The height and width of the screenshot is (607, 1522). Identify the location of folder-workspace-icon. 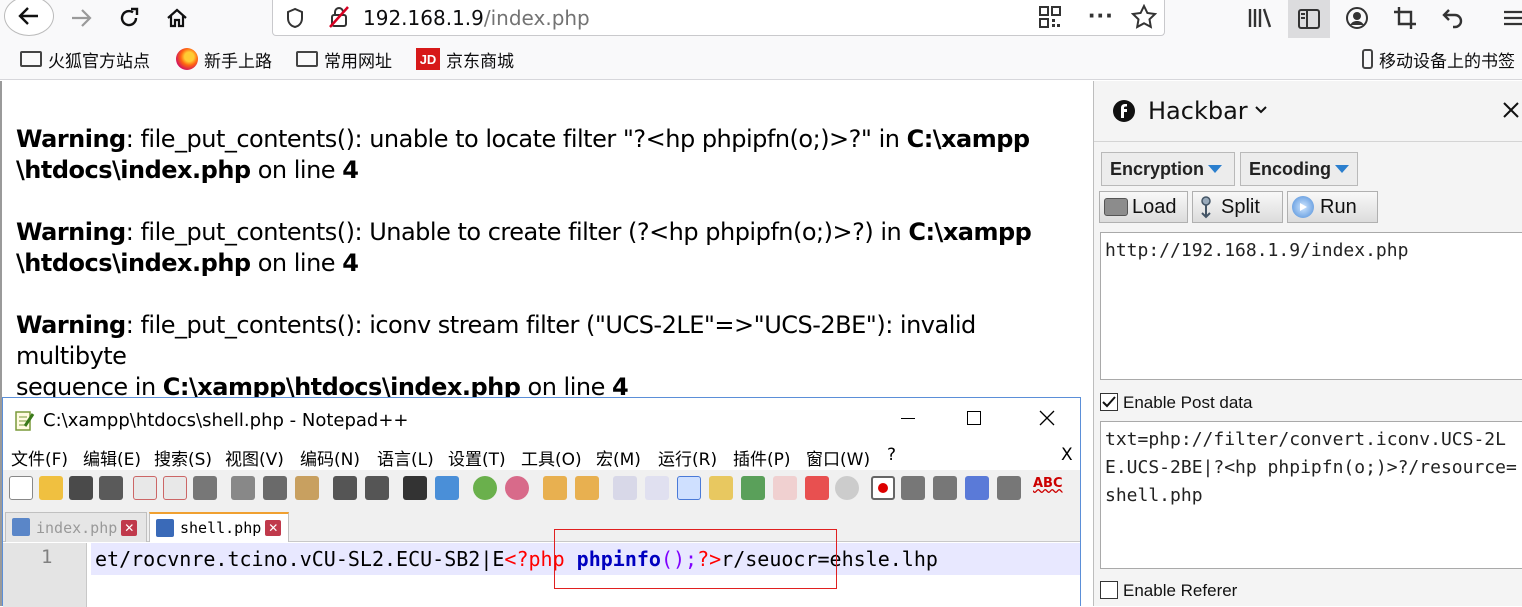
(817, 488).